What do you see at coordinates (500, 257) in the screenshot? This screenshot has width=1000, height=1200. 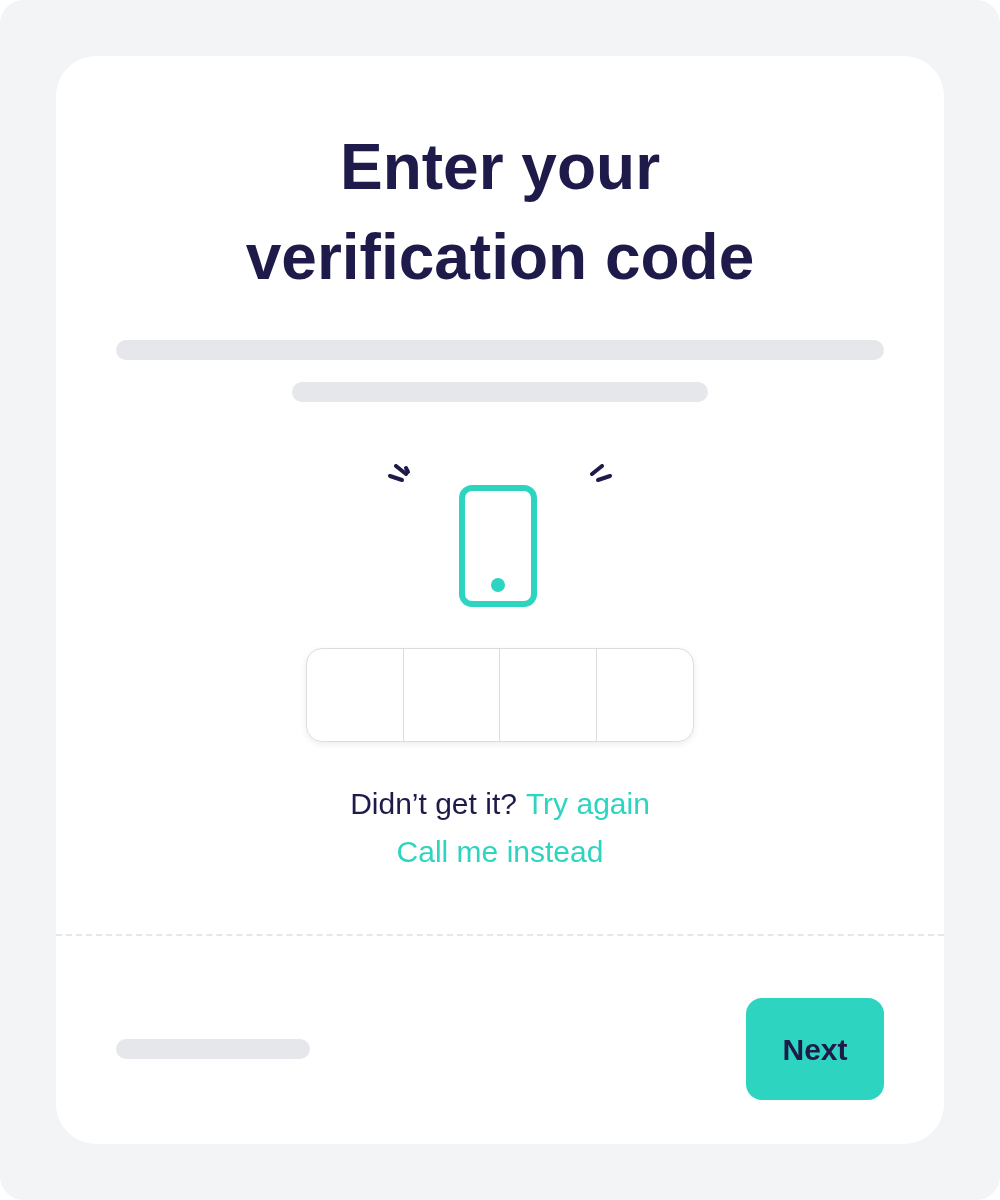 I see `page-title: verification code` at bounding box center [500, 257].